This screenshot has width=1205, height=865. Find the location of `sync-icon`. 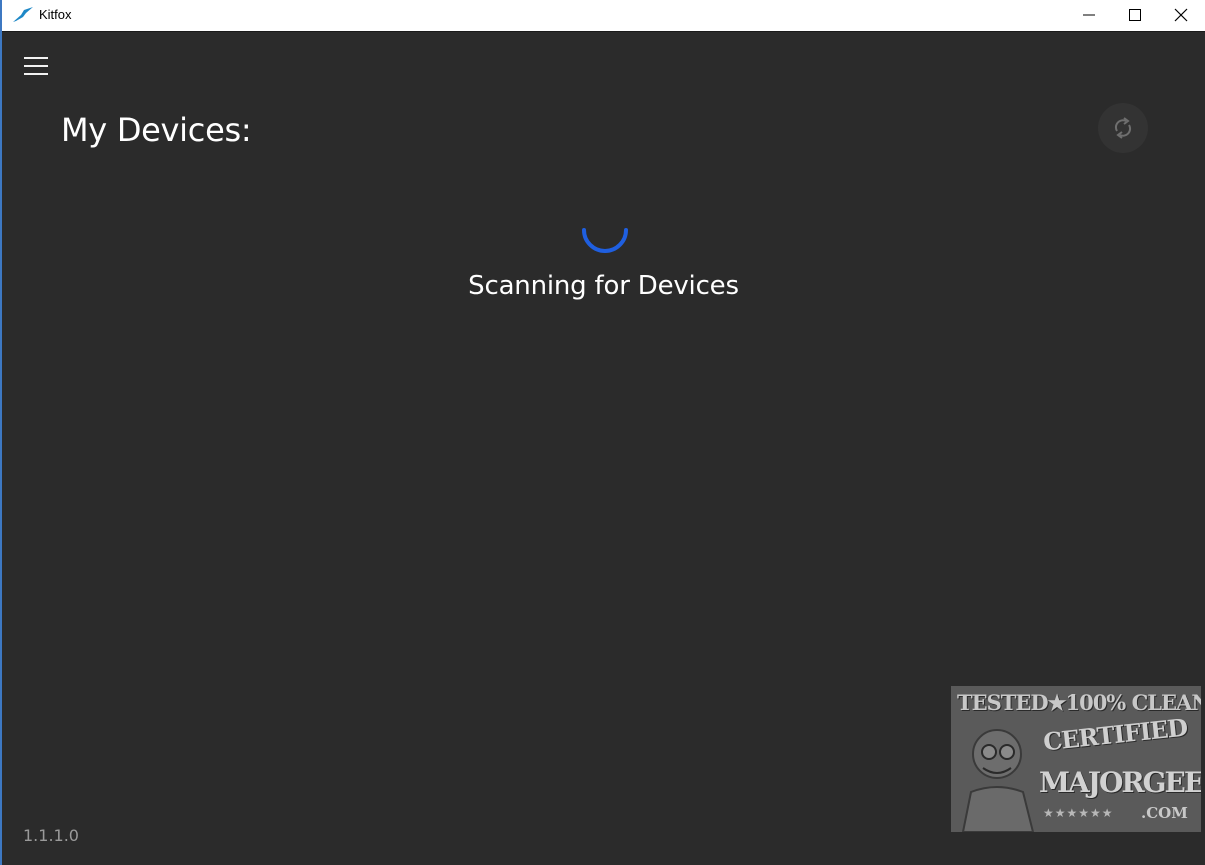

sync-icon is located at coordinates (1123, 128).